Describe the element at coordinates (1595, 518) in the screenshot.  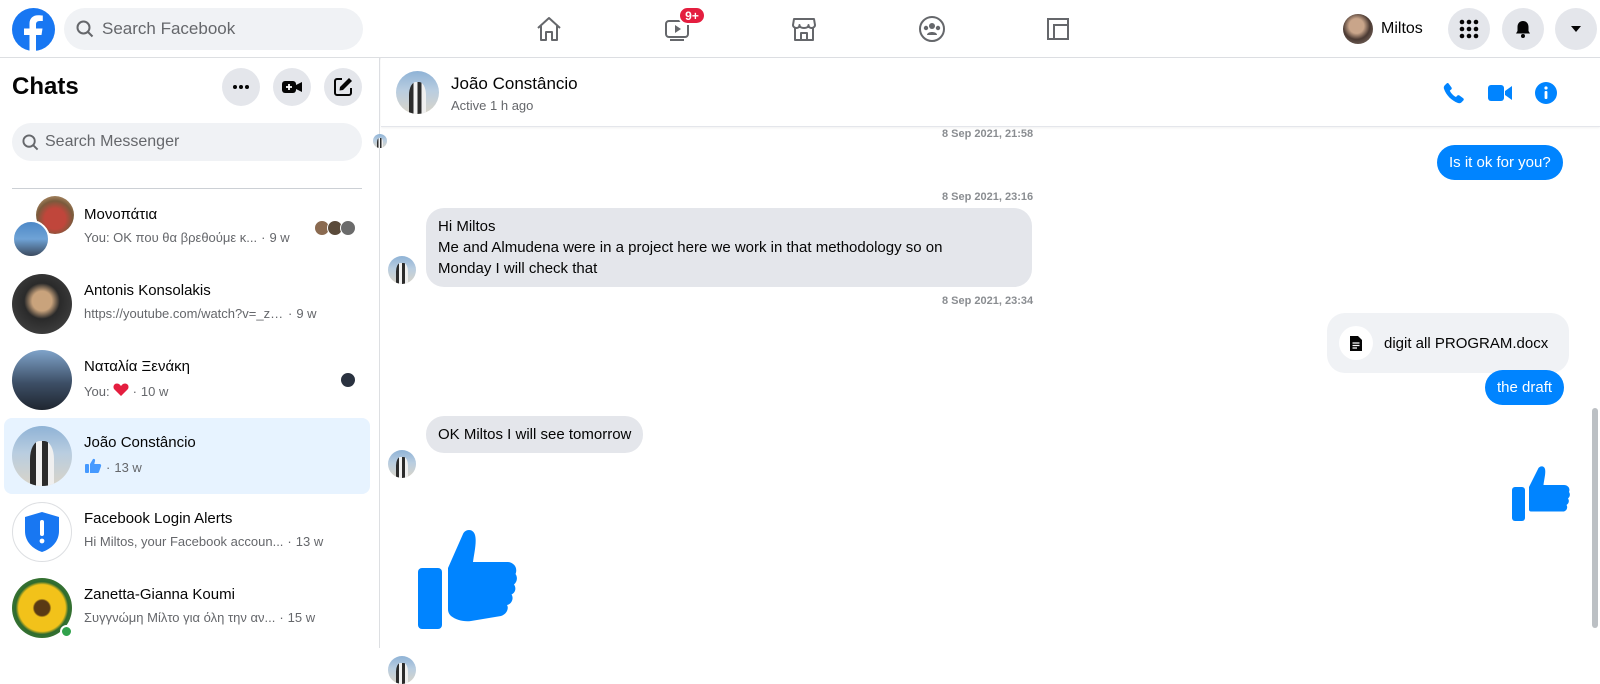
I see `scrollbar` at that location.